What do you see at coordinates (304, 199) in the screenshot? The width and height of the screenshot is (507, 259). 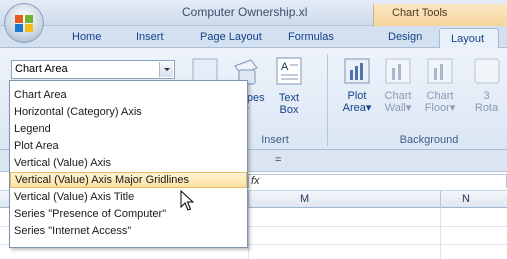 I see `column-header-m: M` at bounding box center [304, 199].